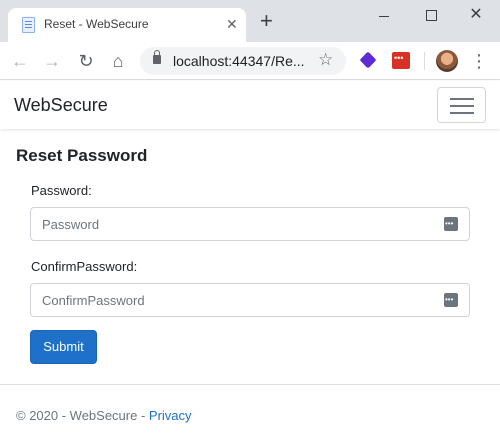  Describe the element at coordinates (385, 16) in the screenshot. I see `minimize-button` at that location.